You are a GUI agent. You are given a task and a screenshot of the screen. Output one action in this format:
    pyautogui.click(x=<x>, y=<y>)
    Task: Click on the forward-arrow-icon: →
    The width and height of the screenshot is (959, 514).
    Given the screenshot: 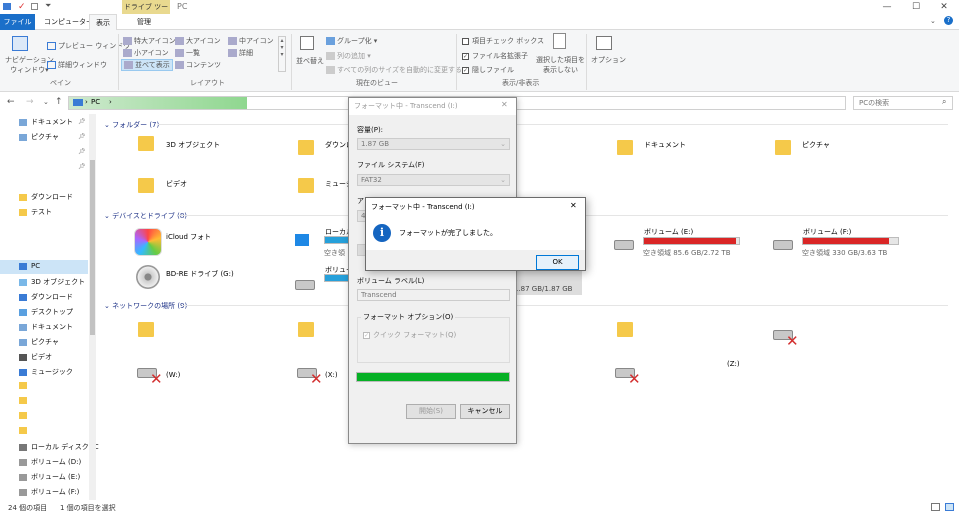 What is the action you would take?
    pyautogui.click(x=30, y=102)
    